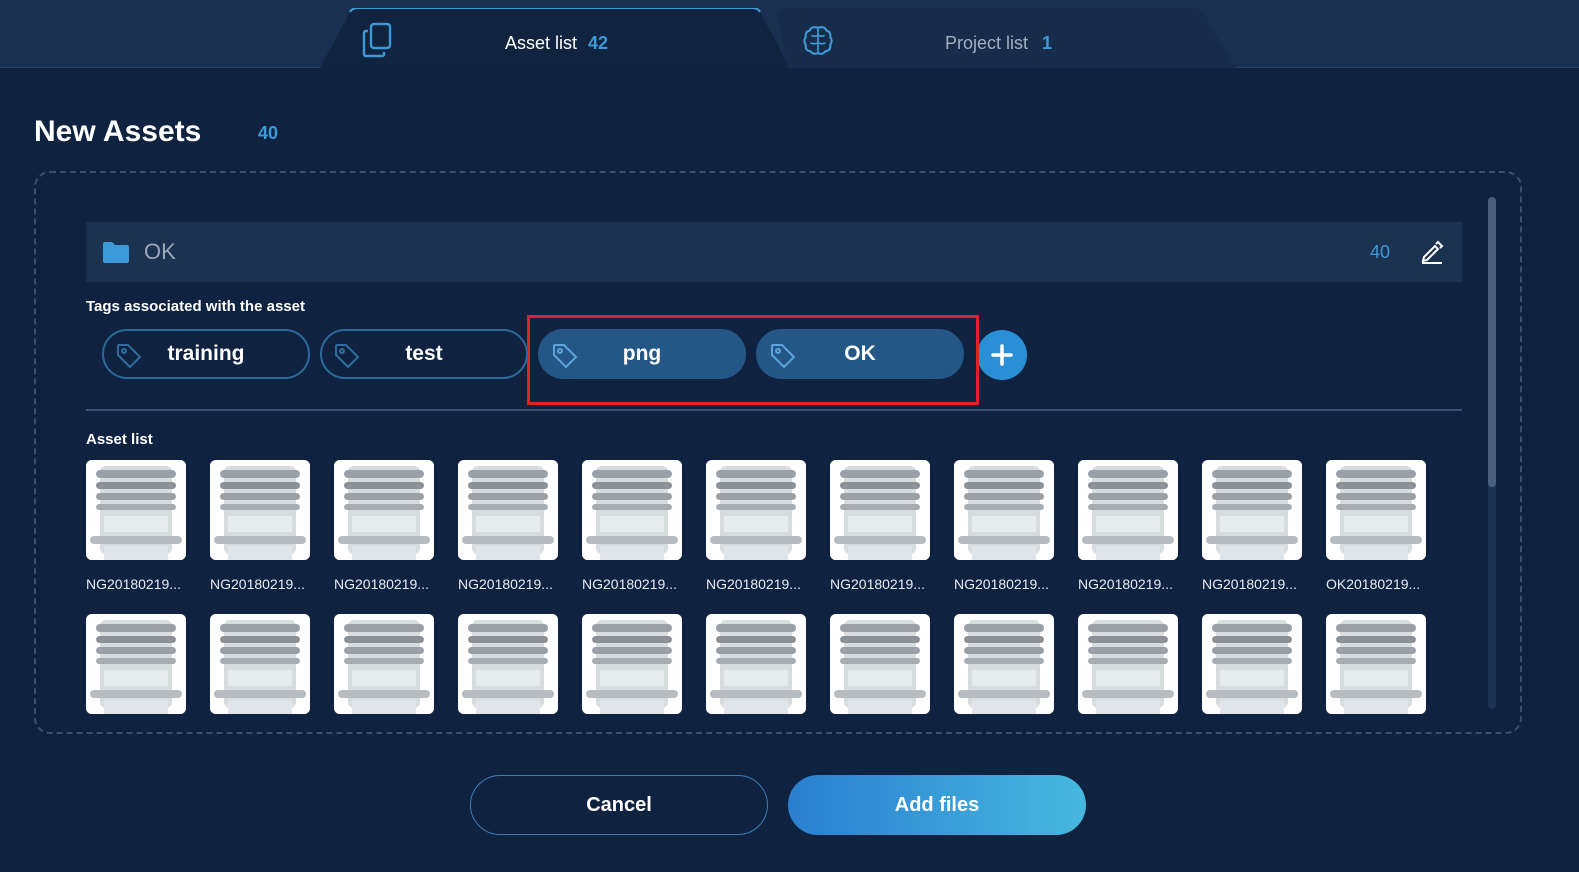 The width and height of the screenshot is (1579, 872). I want to click on tab-project-list-label: Project list, so click(987, 43).